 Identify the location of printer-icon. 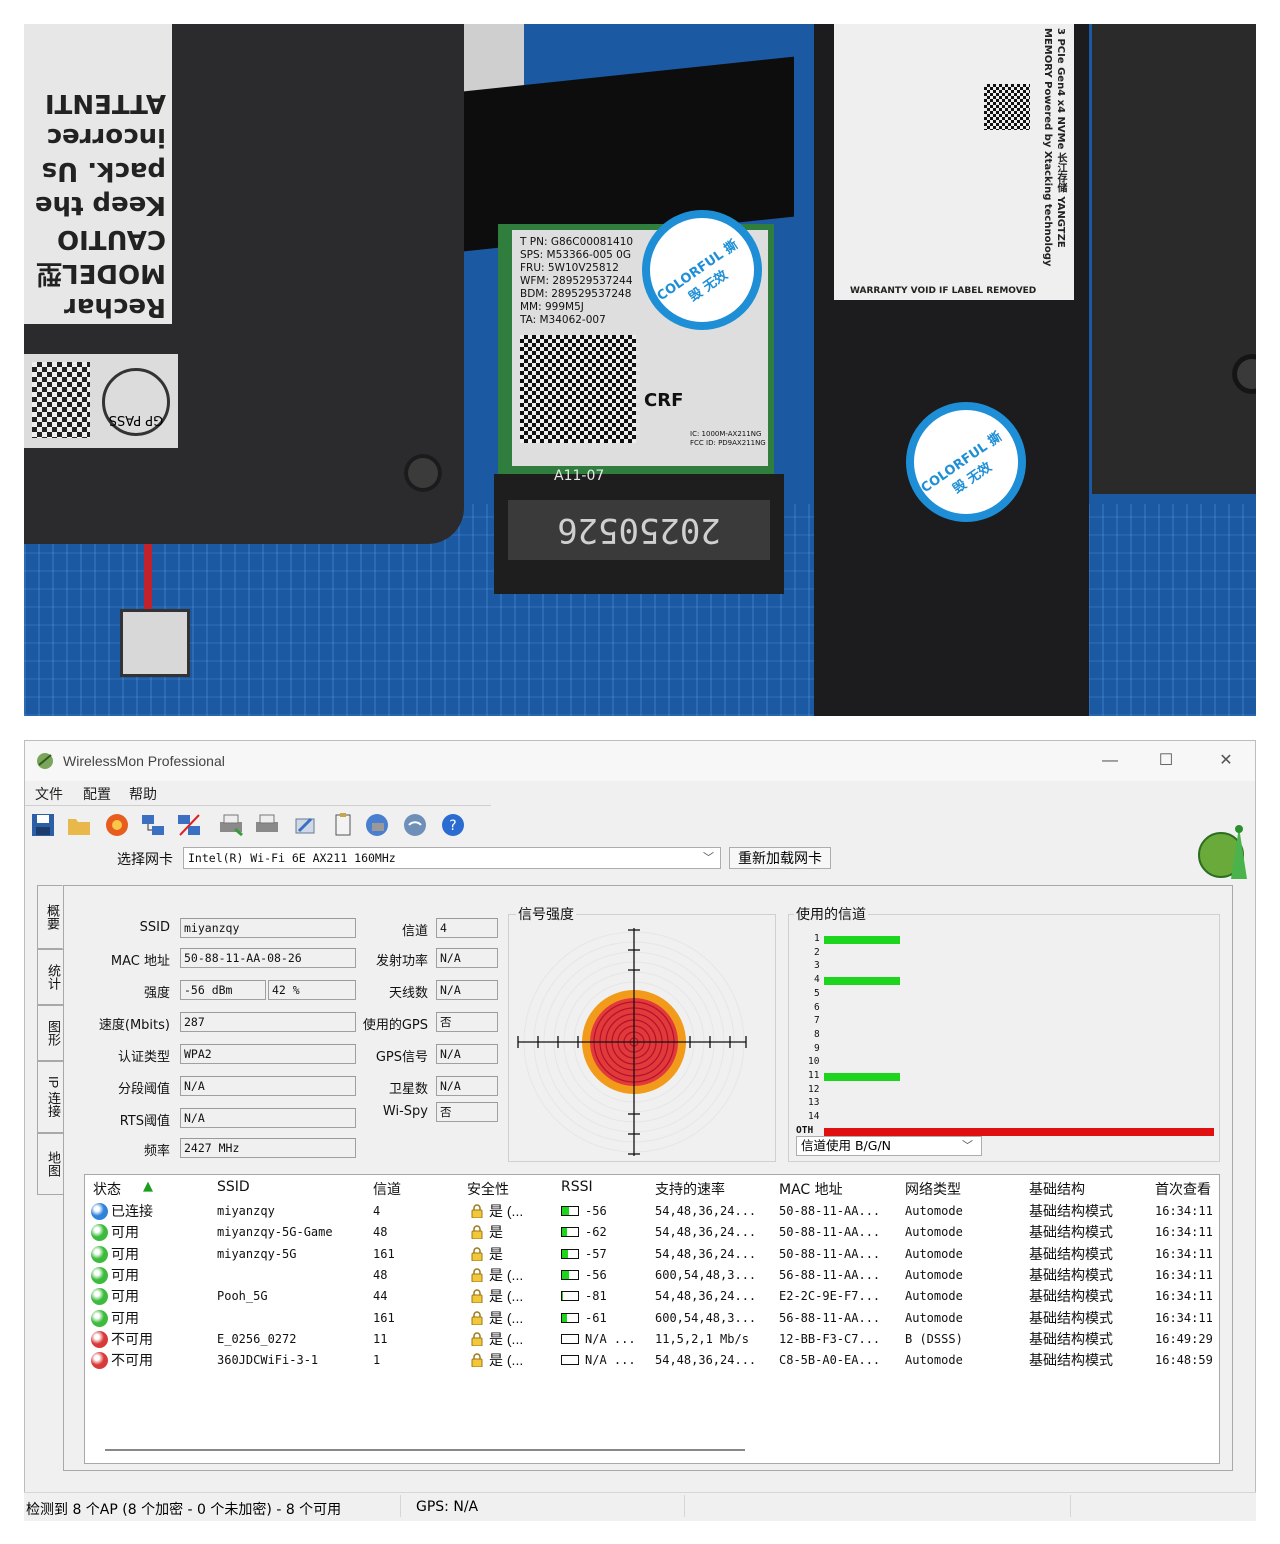
(231, 825).